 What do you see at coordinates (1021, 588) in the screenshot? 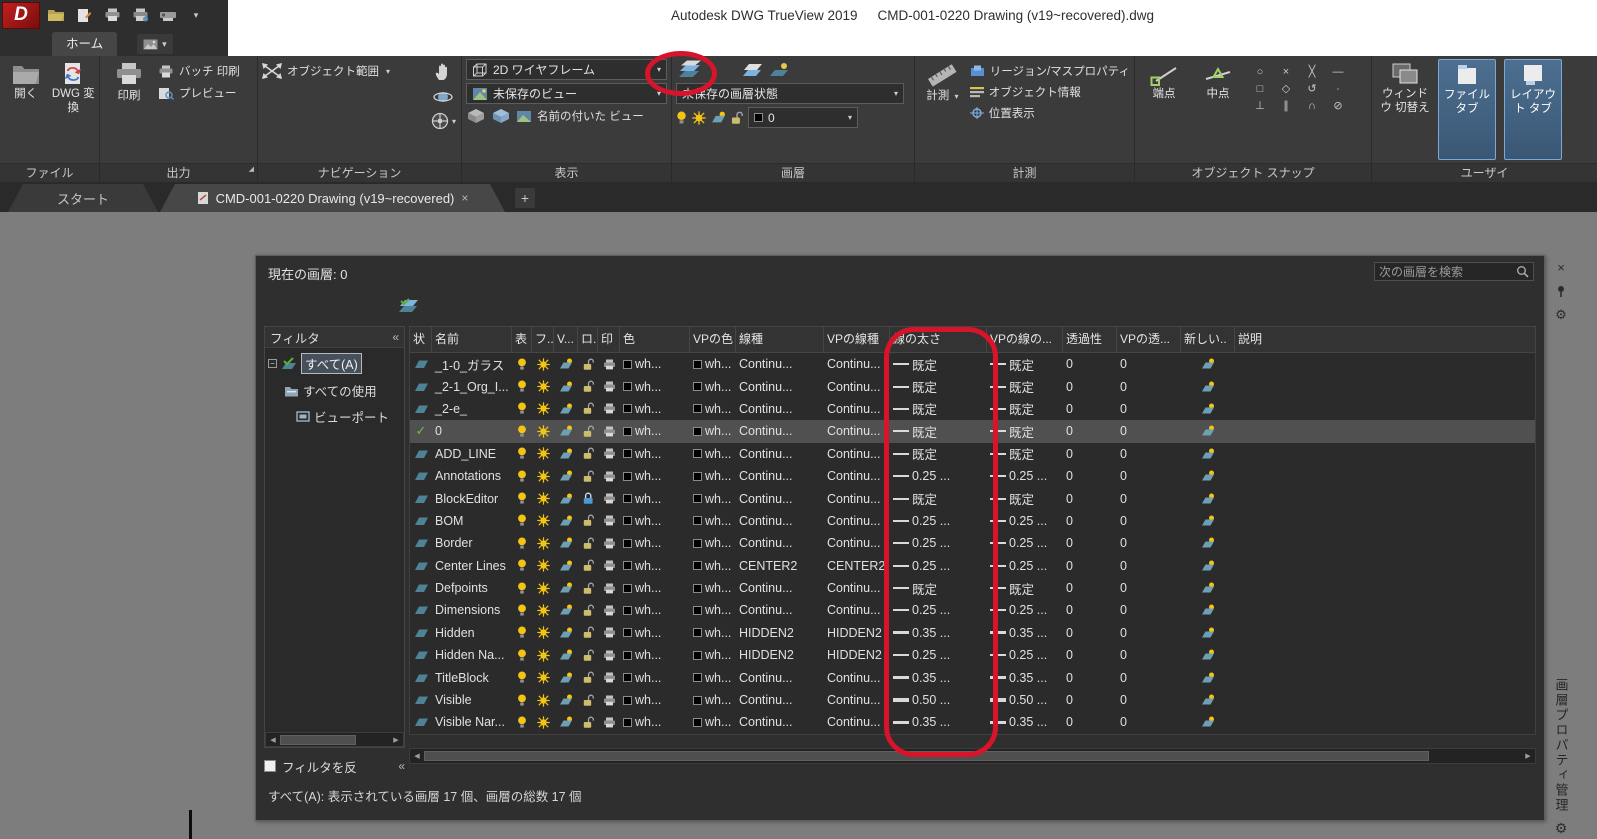
I see `vp-lineweight-value: 既定` at bounding box center [1021, 588].